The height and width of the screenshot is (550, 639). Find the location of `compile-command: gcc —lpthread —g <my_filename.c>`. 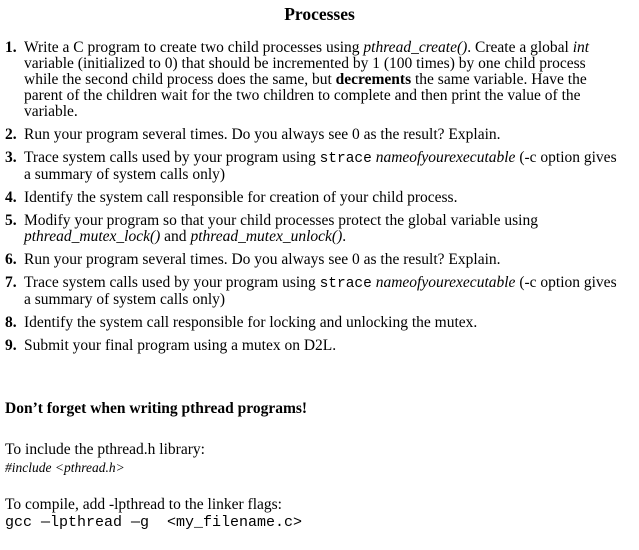

compile-command: gcc —lpthread —g <my_filename.c> is located at coordinates (154, 522).